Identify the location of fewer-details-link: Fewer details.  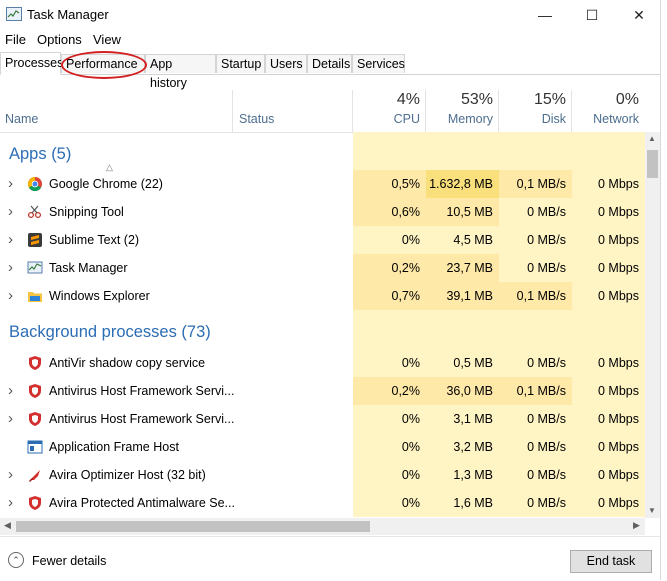
(69, 561).